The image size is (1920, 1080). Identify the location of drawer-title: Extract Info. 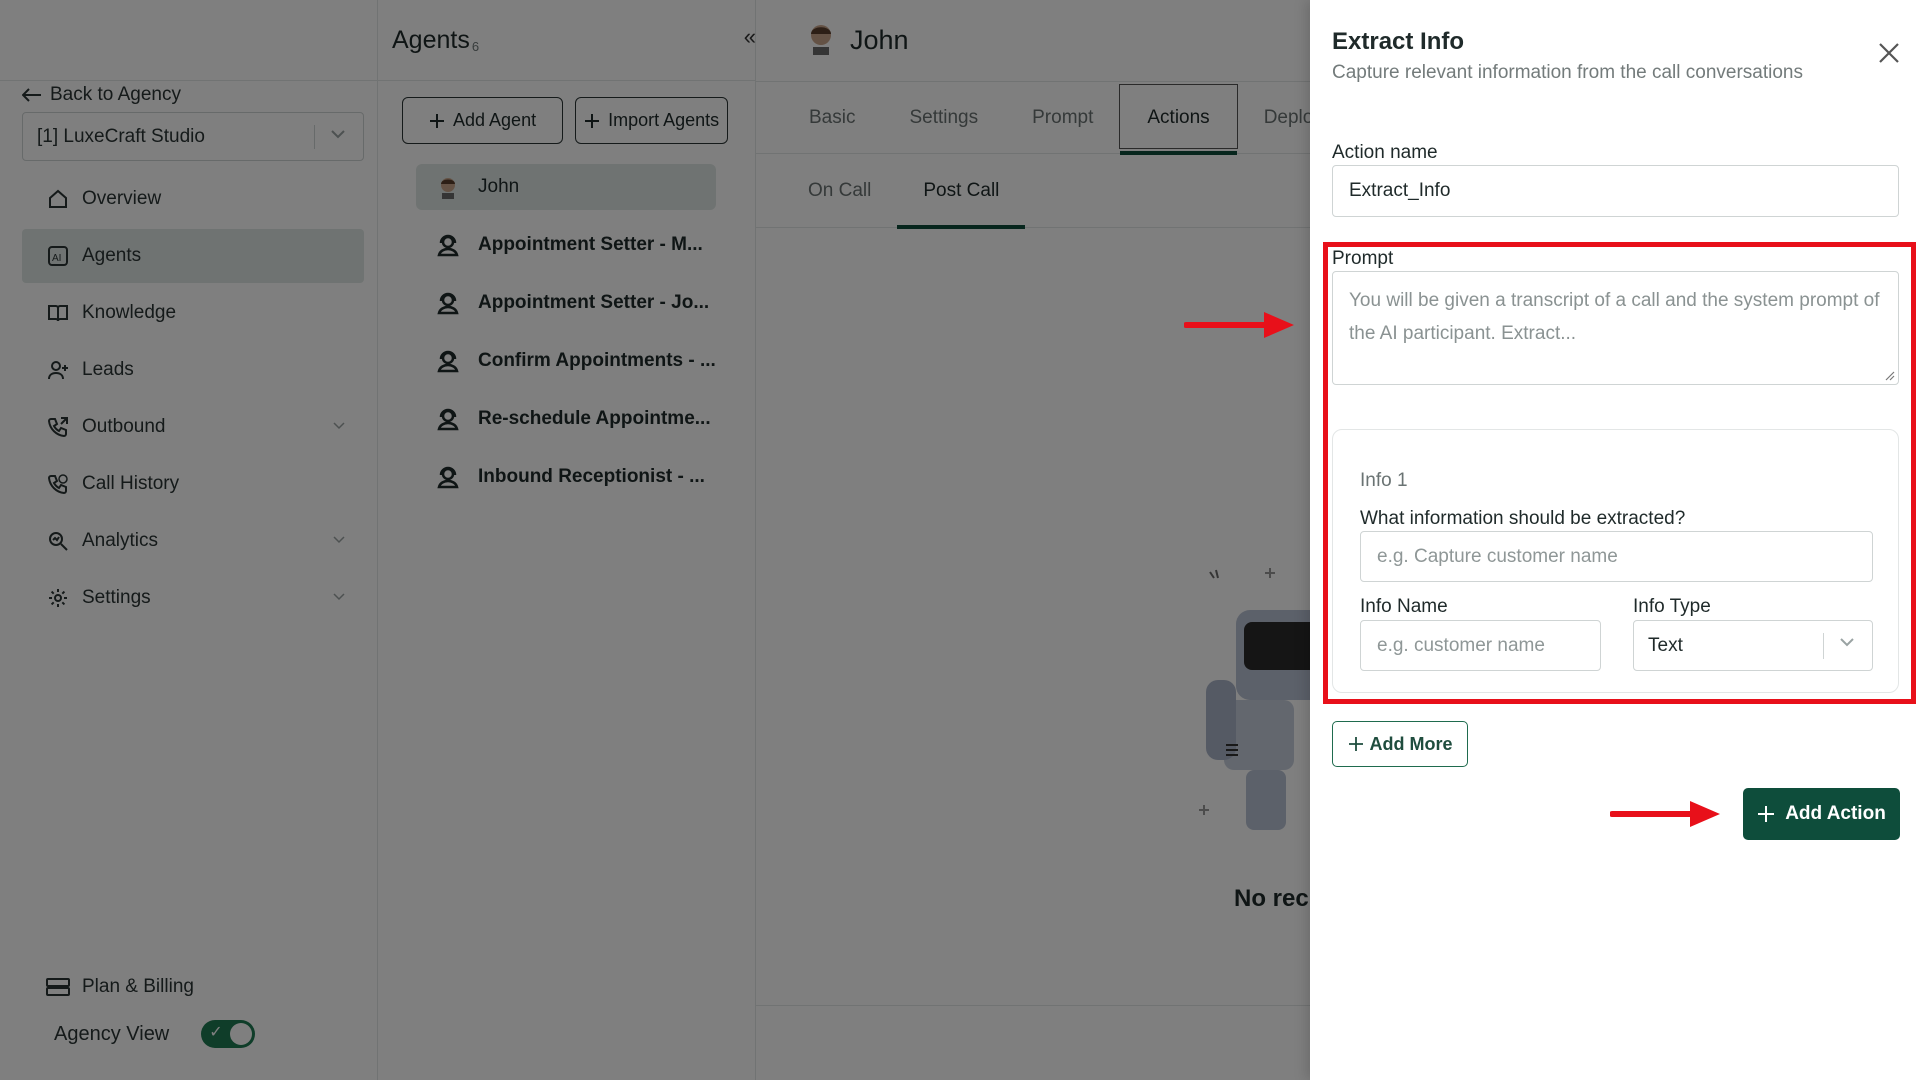
(1398, 41).